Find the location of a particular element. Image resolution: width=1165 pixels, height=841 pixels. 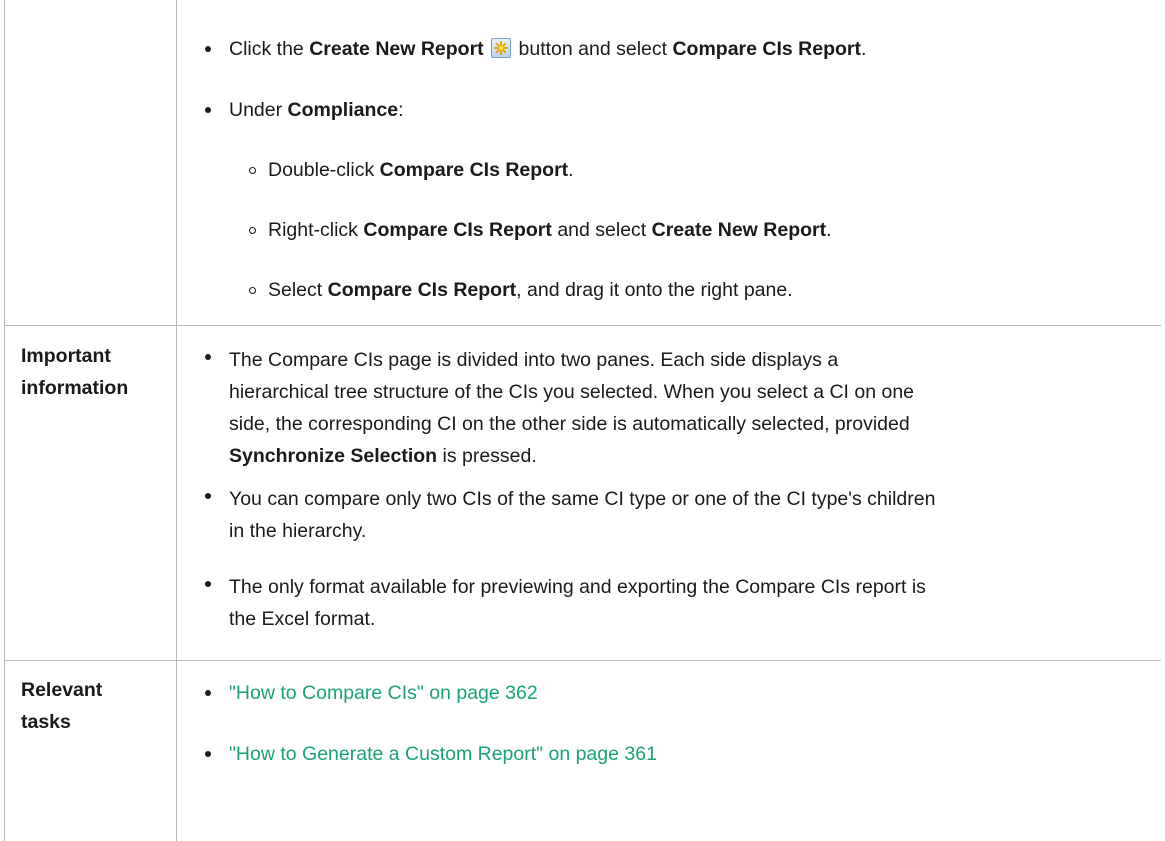

create-new-report-icon is located at coordinates (501, 48).